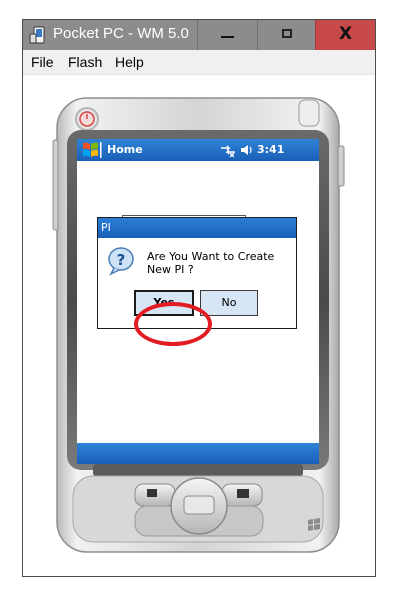 Image resolution: width=404 pixels, height=596 pixels. I want to click on taskbar: Home 3:41, so click(198, 150).